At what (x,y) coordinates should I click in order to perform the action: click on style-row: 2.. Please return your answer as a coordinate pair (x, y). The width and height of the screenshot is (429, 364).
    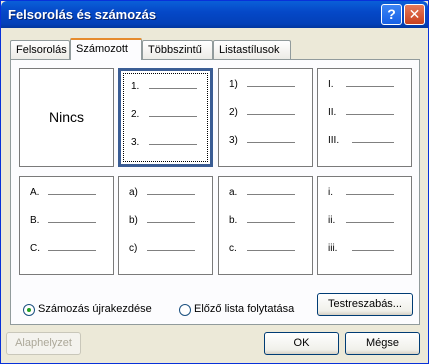
    Looking at the image, I should click on (168, 115).